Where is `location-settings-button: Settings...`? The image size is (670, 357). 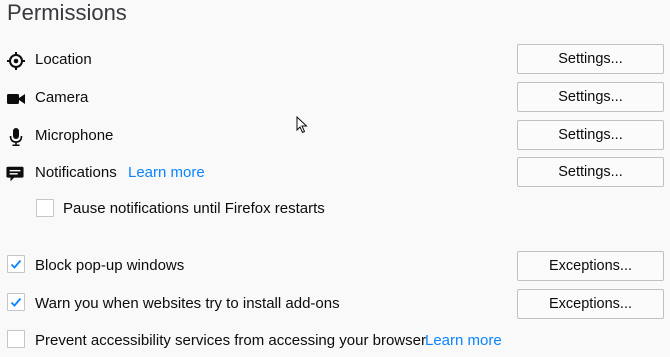
location-settings-button: Settings... is located at coordinates (590, 59).